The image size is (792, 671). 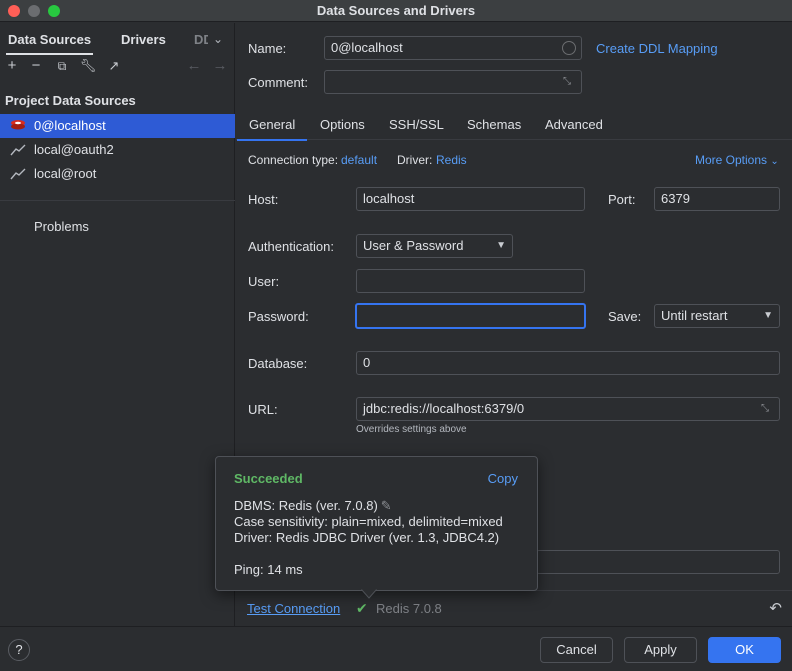 I want to click on list-item-local-oauth2: local@oauth2, so click(x=117, y=150).